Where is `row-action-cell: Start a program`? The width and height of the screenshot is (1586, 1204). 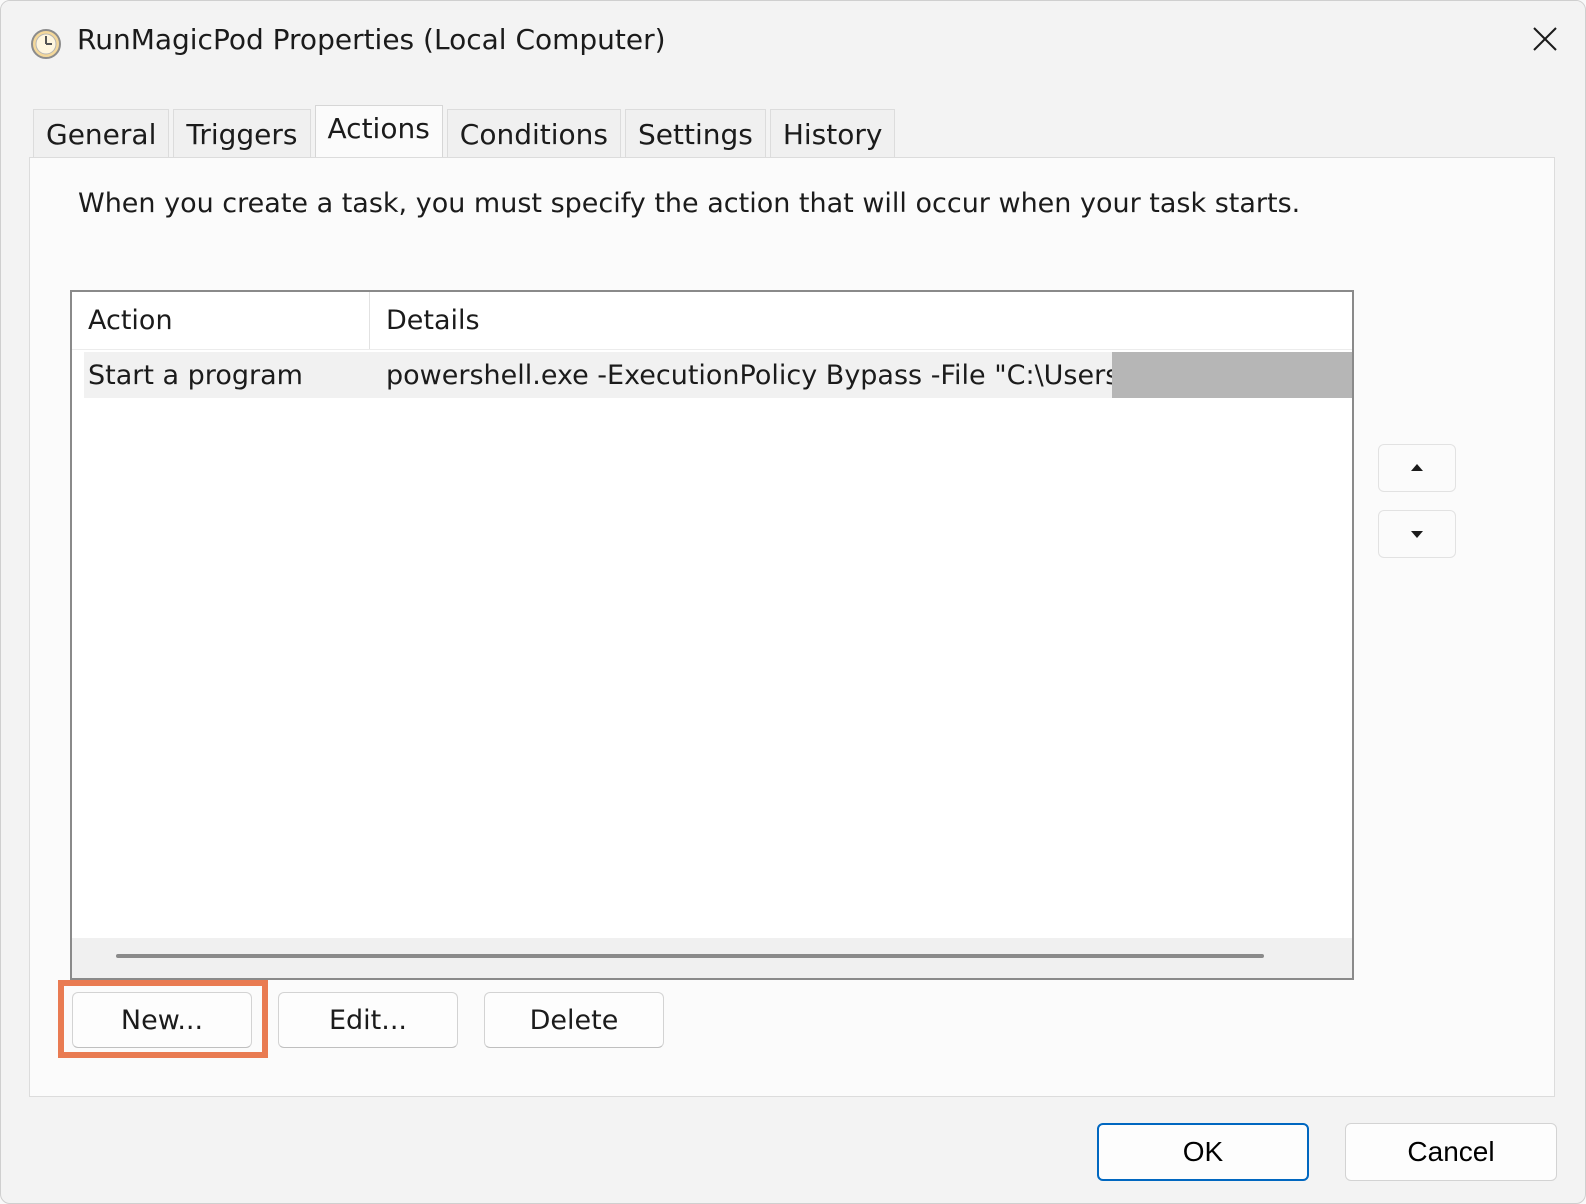
row-action-cell: Start a program is located at coordinates (195, 375).